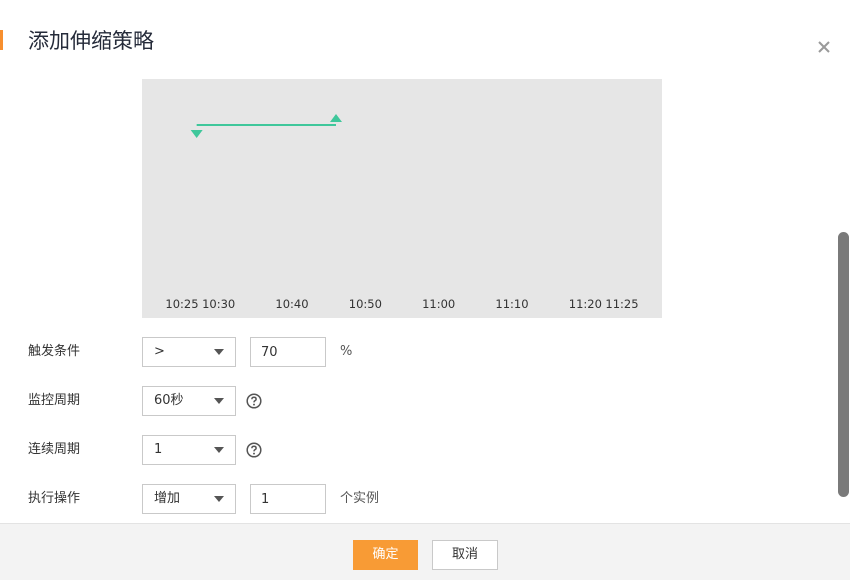 The image size is (850, 580). Describe the element at coordinates (159, 351) in the screenshot. I see `operator-select-value: >` at that location.